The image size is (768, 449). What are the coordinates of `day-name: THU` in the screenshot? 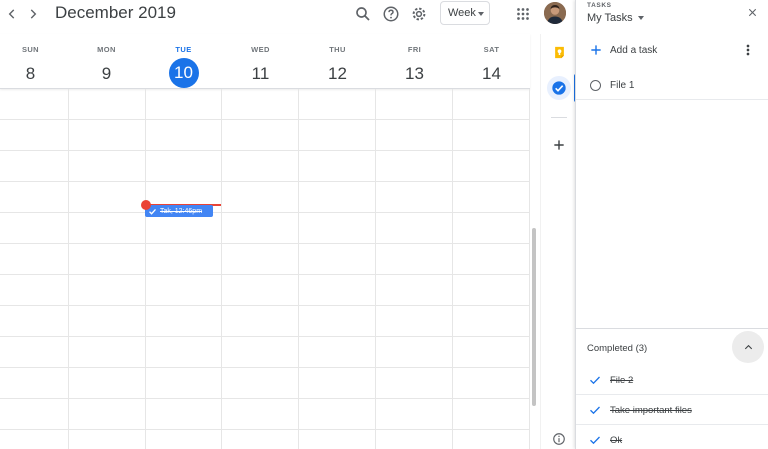 It's located at (337, 49).